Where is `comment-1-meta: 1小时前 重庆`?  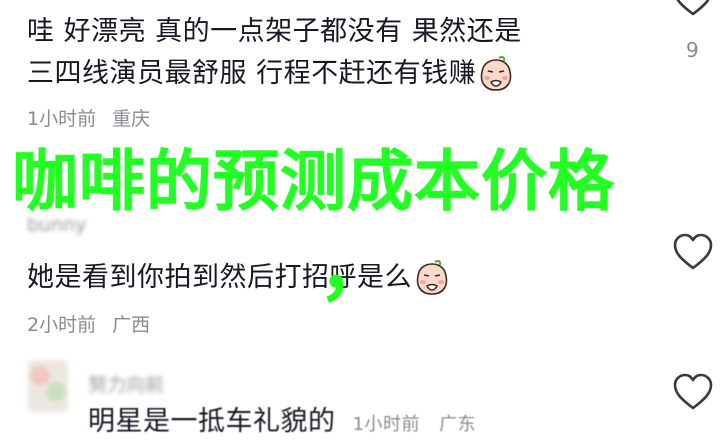 comment-1-meta: 1小时前 重庆 is located at coordinates (88, 117).